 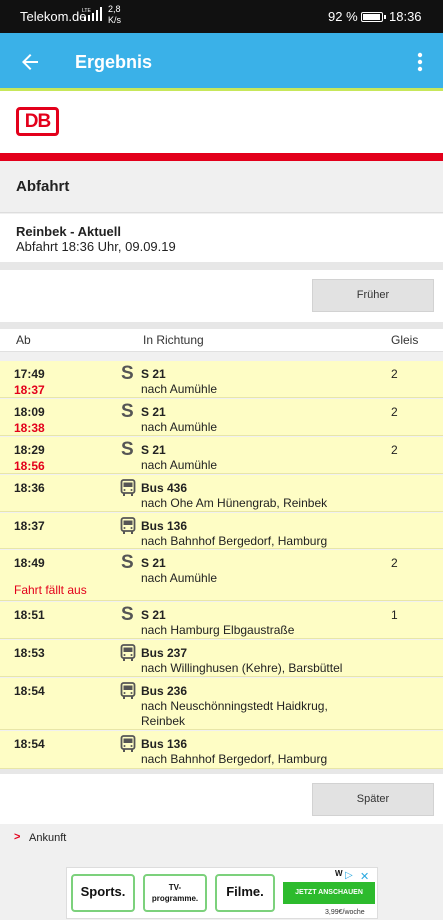 I want to click on station-name: Reinbek - Aktuell, so click(x=68, y=231).